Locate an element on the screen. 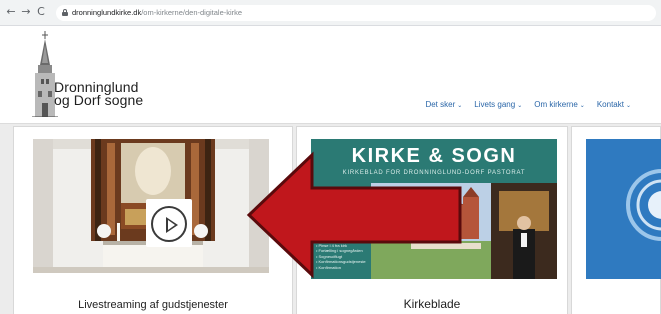 This screenshot has height=314, width=661. nav-label: Om kirkerne is located at coordinates (556, 104).